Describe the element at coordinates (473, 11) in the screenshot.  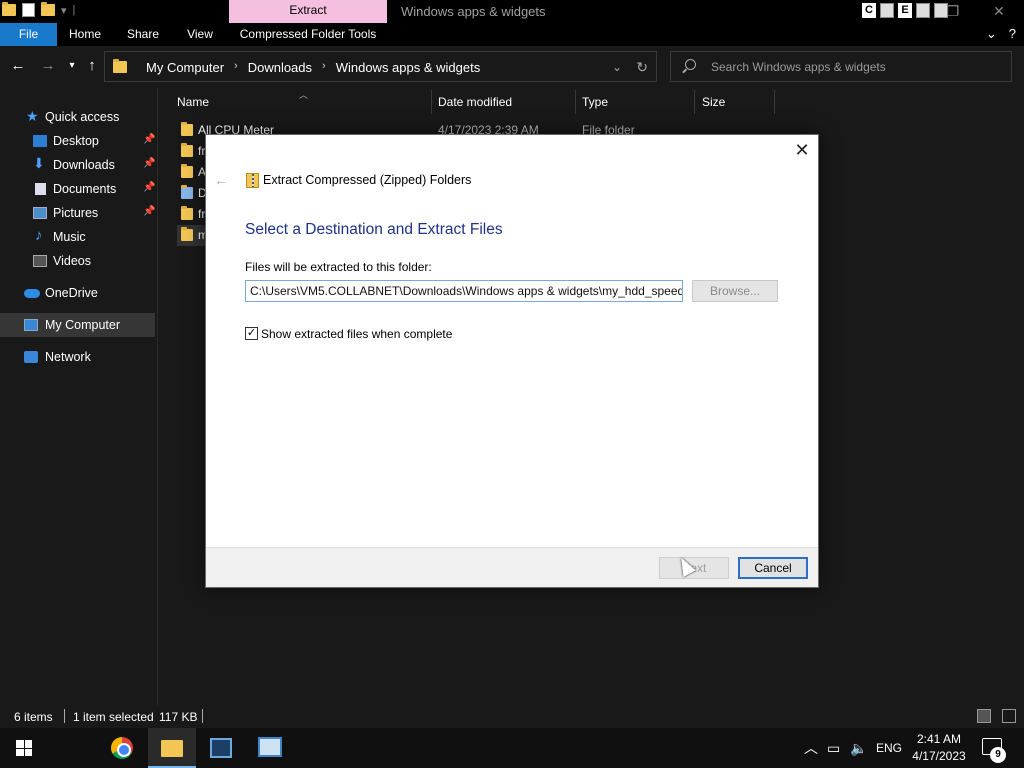
I see `window-title: Windows apps & widgets` at that location.